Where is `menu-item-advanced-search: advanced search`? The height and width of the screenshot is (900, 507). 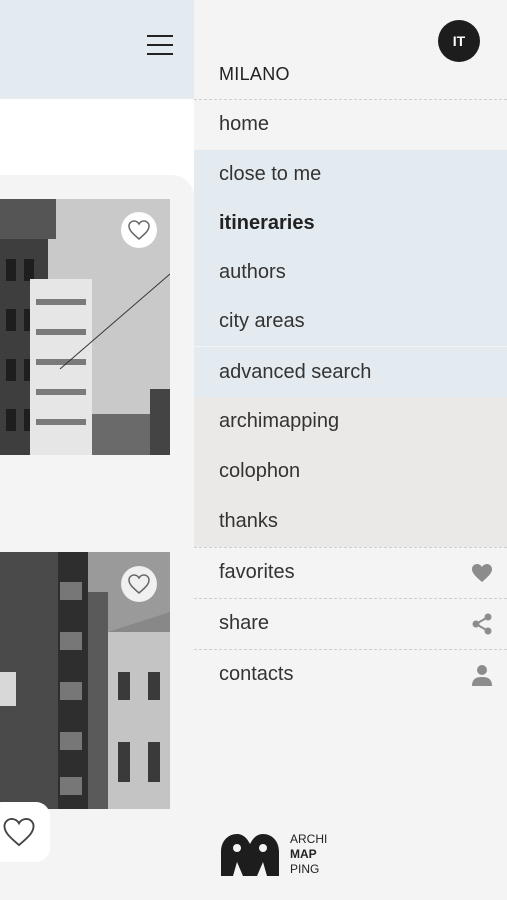
menu-item-advanced-search: advanced search is located at coordinates (350, 372).